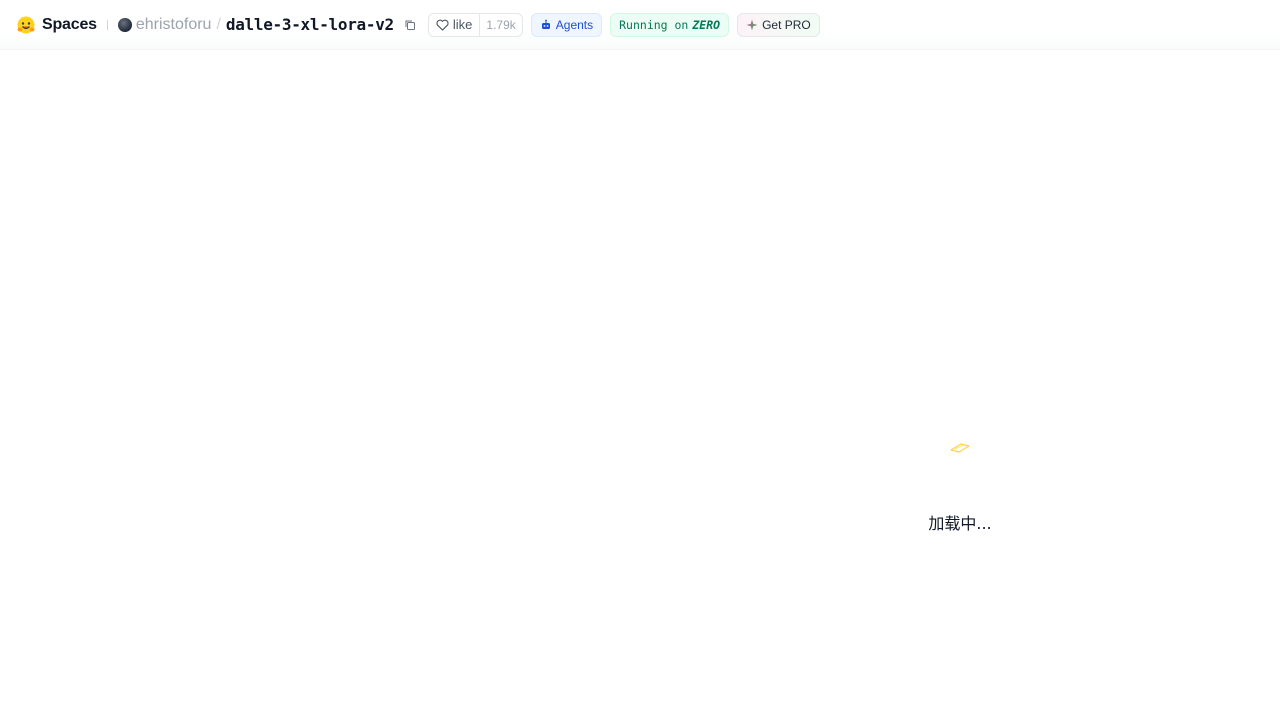  What do you see at coordinates (124, 24) in the screenshot?
I see `owner-avatar` at bounding box center [124, 24].